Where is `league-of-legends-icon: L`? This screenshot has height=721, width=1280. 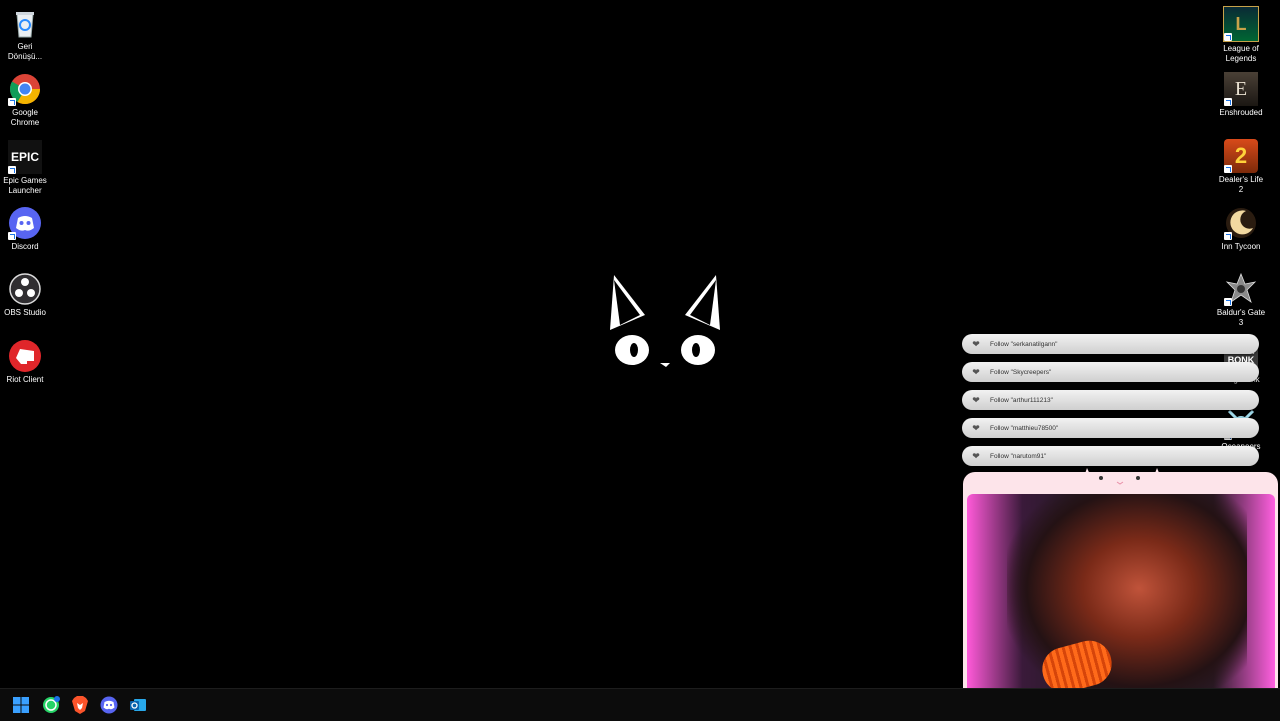
league-of-legends-icon: L is located at coordinates (1241, 24).